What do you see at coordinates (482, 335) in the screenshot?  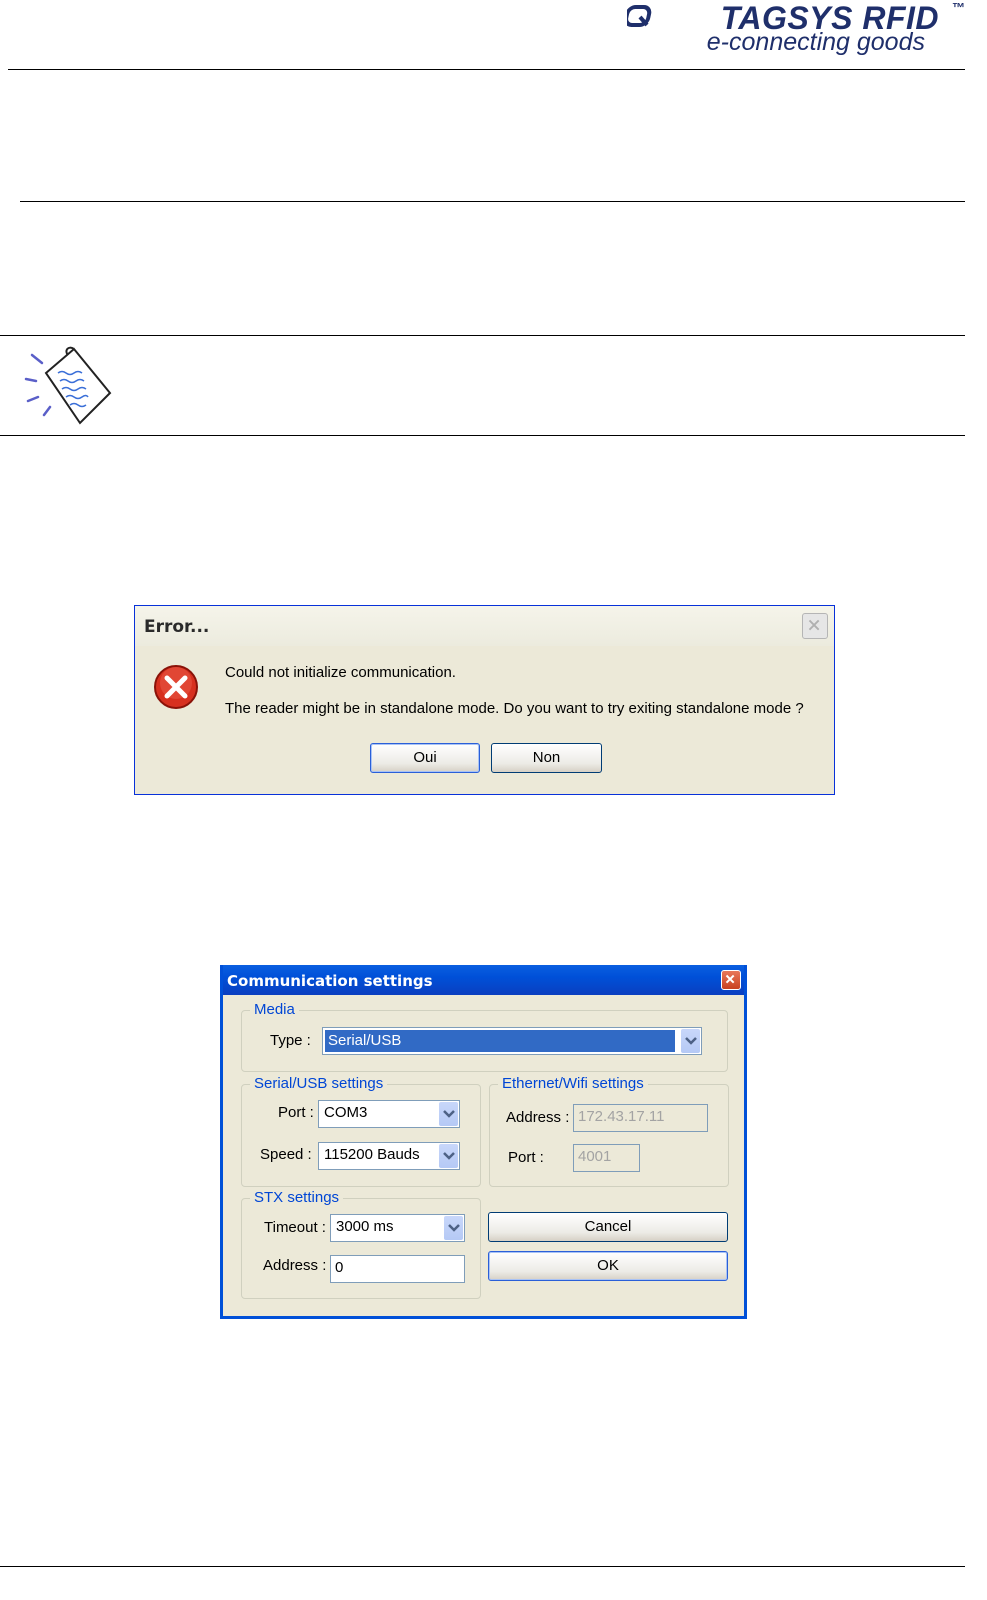 I see `note-top-rule` at bounding box center [482, 335].